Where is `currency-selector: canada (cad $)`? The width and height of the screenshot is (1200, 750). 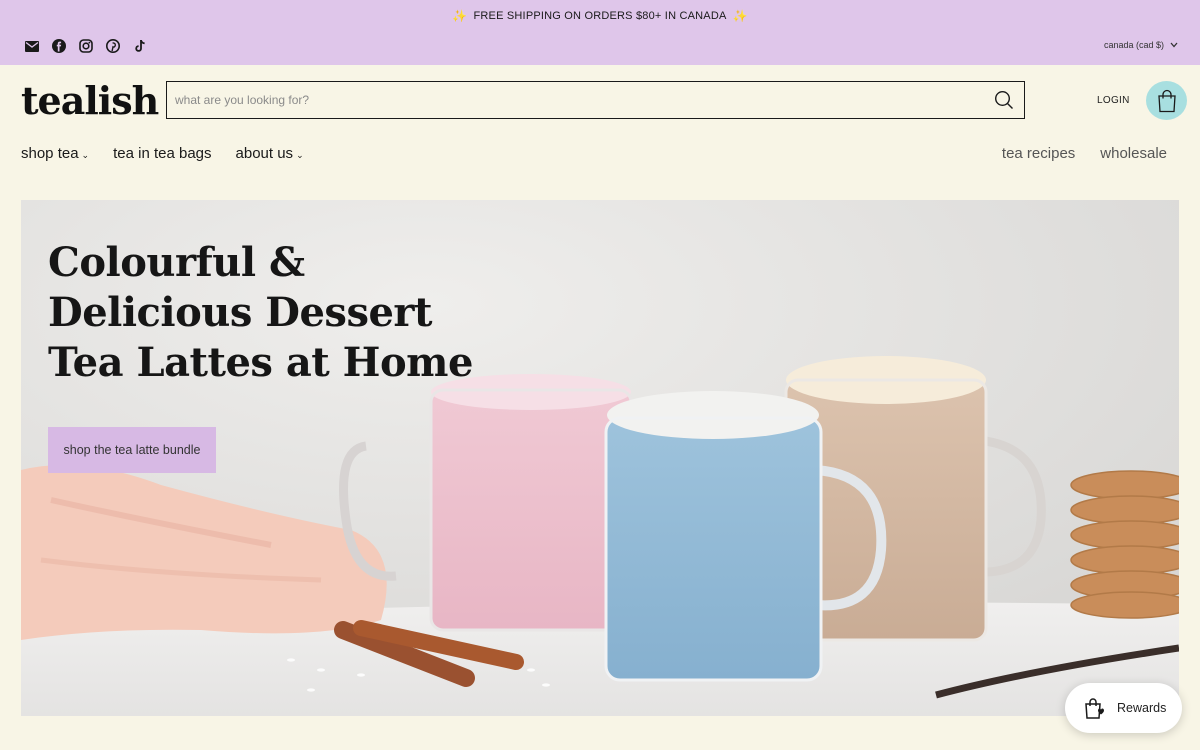
currency-selector: canada (cad $) is located at coordinates (1141, 45).